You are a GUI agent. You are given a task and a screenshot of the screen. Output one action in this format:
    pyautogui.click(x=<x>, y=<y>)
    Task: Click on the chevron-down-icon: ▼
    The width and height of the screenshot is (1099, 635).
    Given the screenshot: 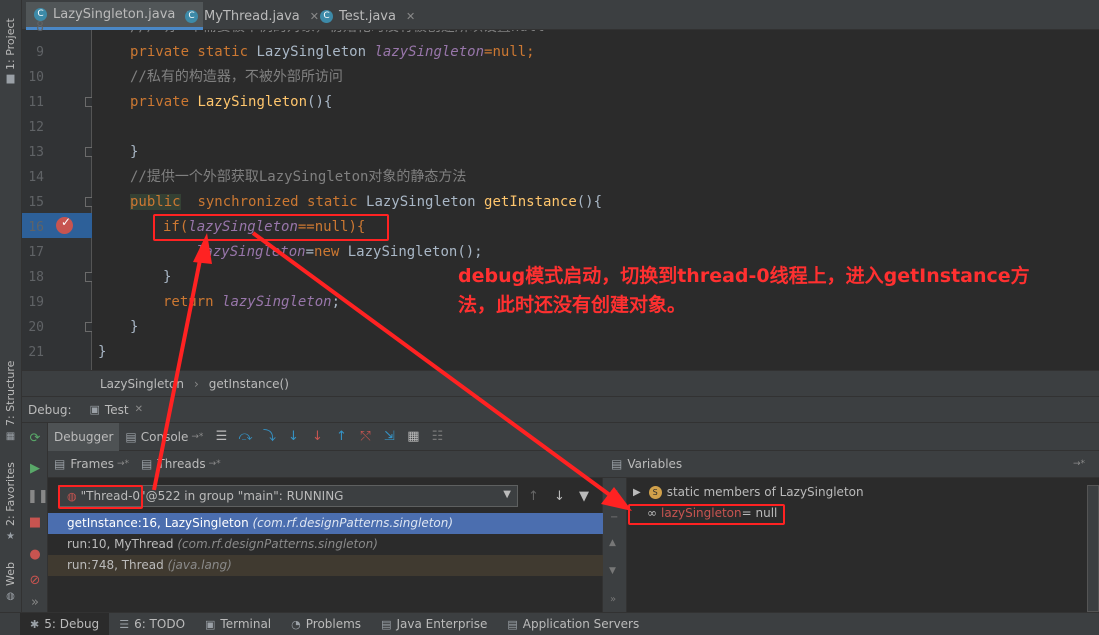 What is the action you would take?
    pyautogui.click(x=507, y=494)
    